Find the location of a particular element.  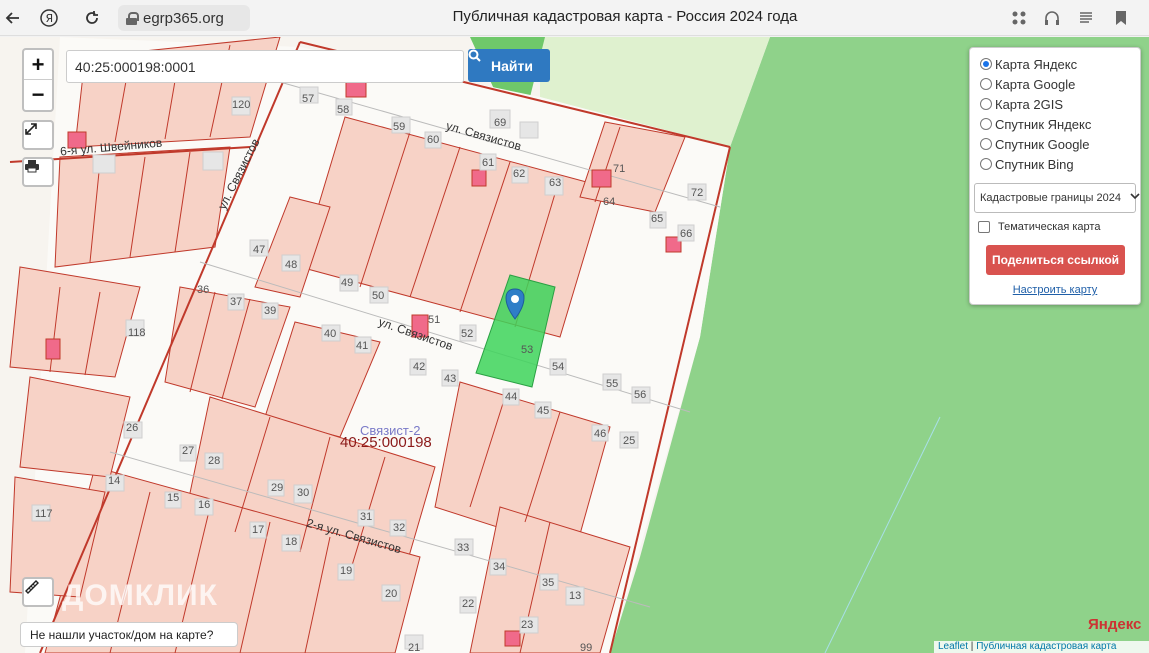

plot-number: 43 is located at coordinates (450, 379).